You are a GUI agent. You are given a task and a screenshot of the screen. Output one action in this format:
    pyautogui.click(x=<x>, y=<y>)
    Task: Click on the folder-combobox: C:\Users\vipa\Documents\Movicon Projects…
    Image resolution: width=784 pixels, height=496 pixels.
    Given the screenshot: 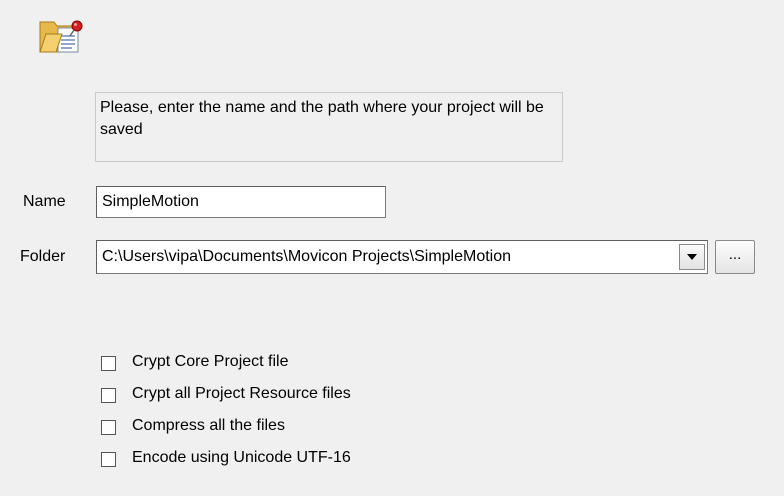 What is the action you would take?
    pyautogui.click(x=402, y=257)
    